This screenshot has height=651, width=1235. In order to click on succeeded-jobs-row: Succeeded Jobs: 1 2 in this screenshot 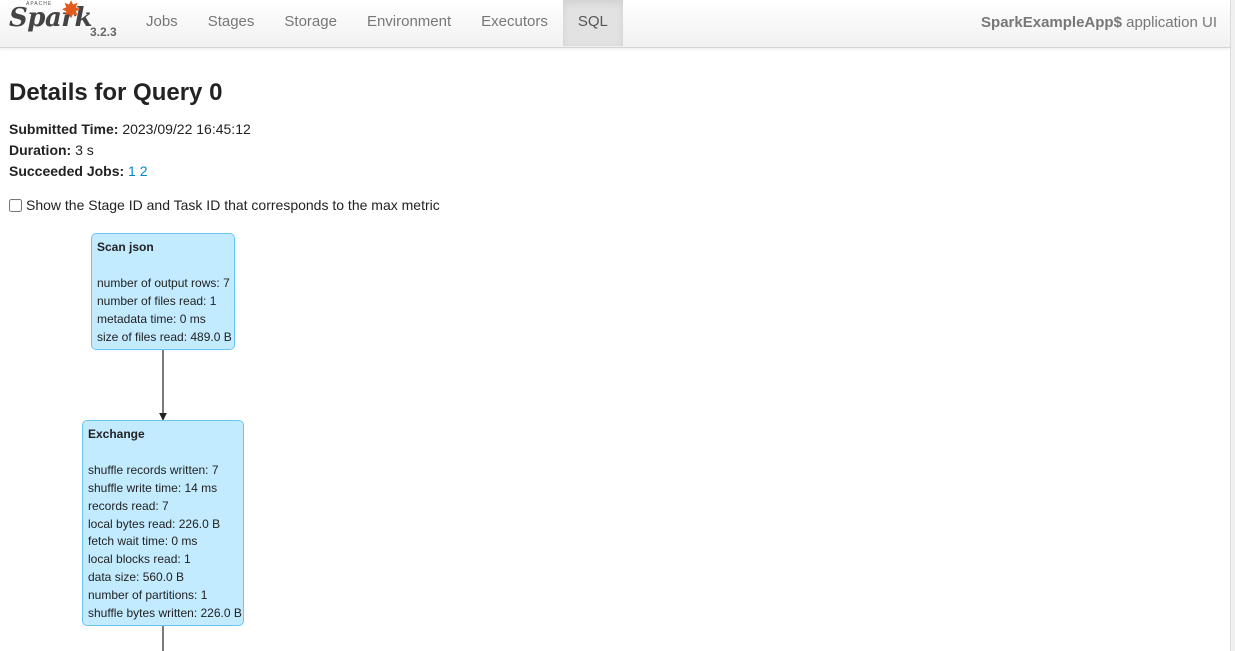, I will do `click(78, 171)`.